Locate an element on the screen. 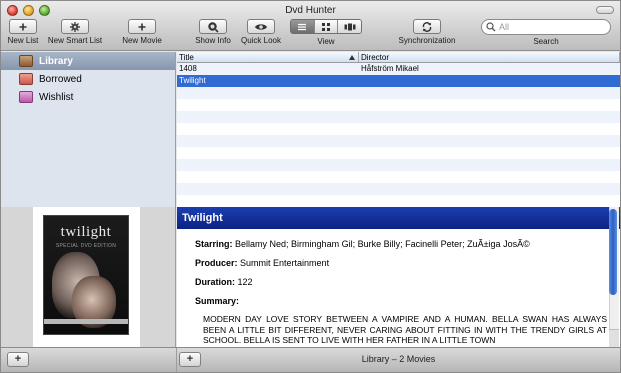  library-icon is located at coordinates (26, 61).